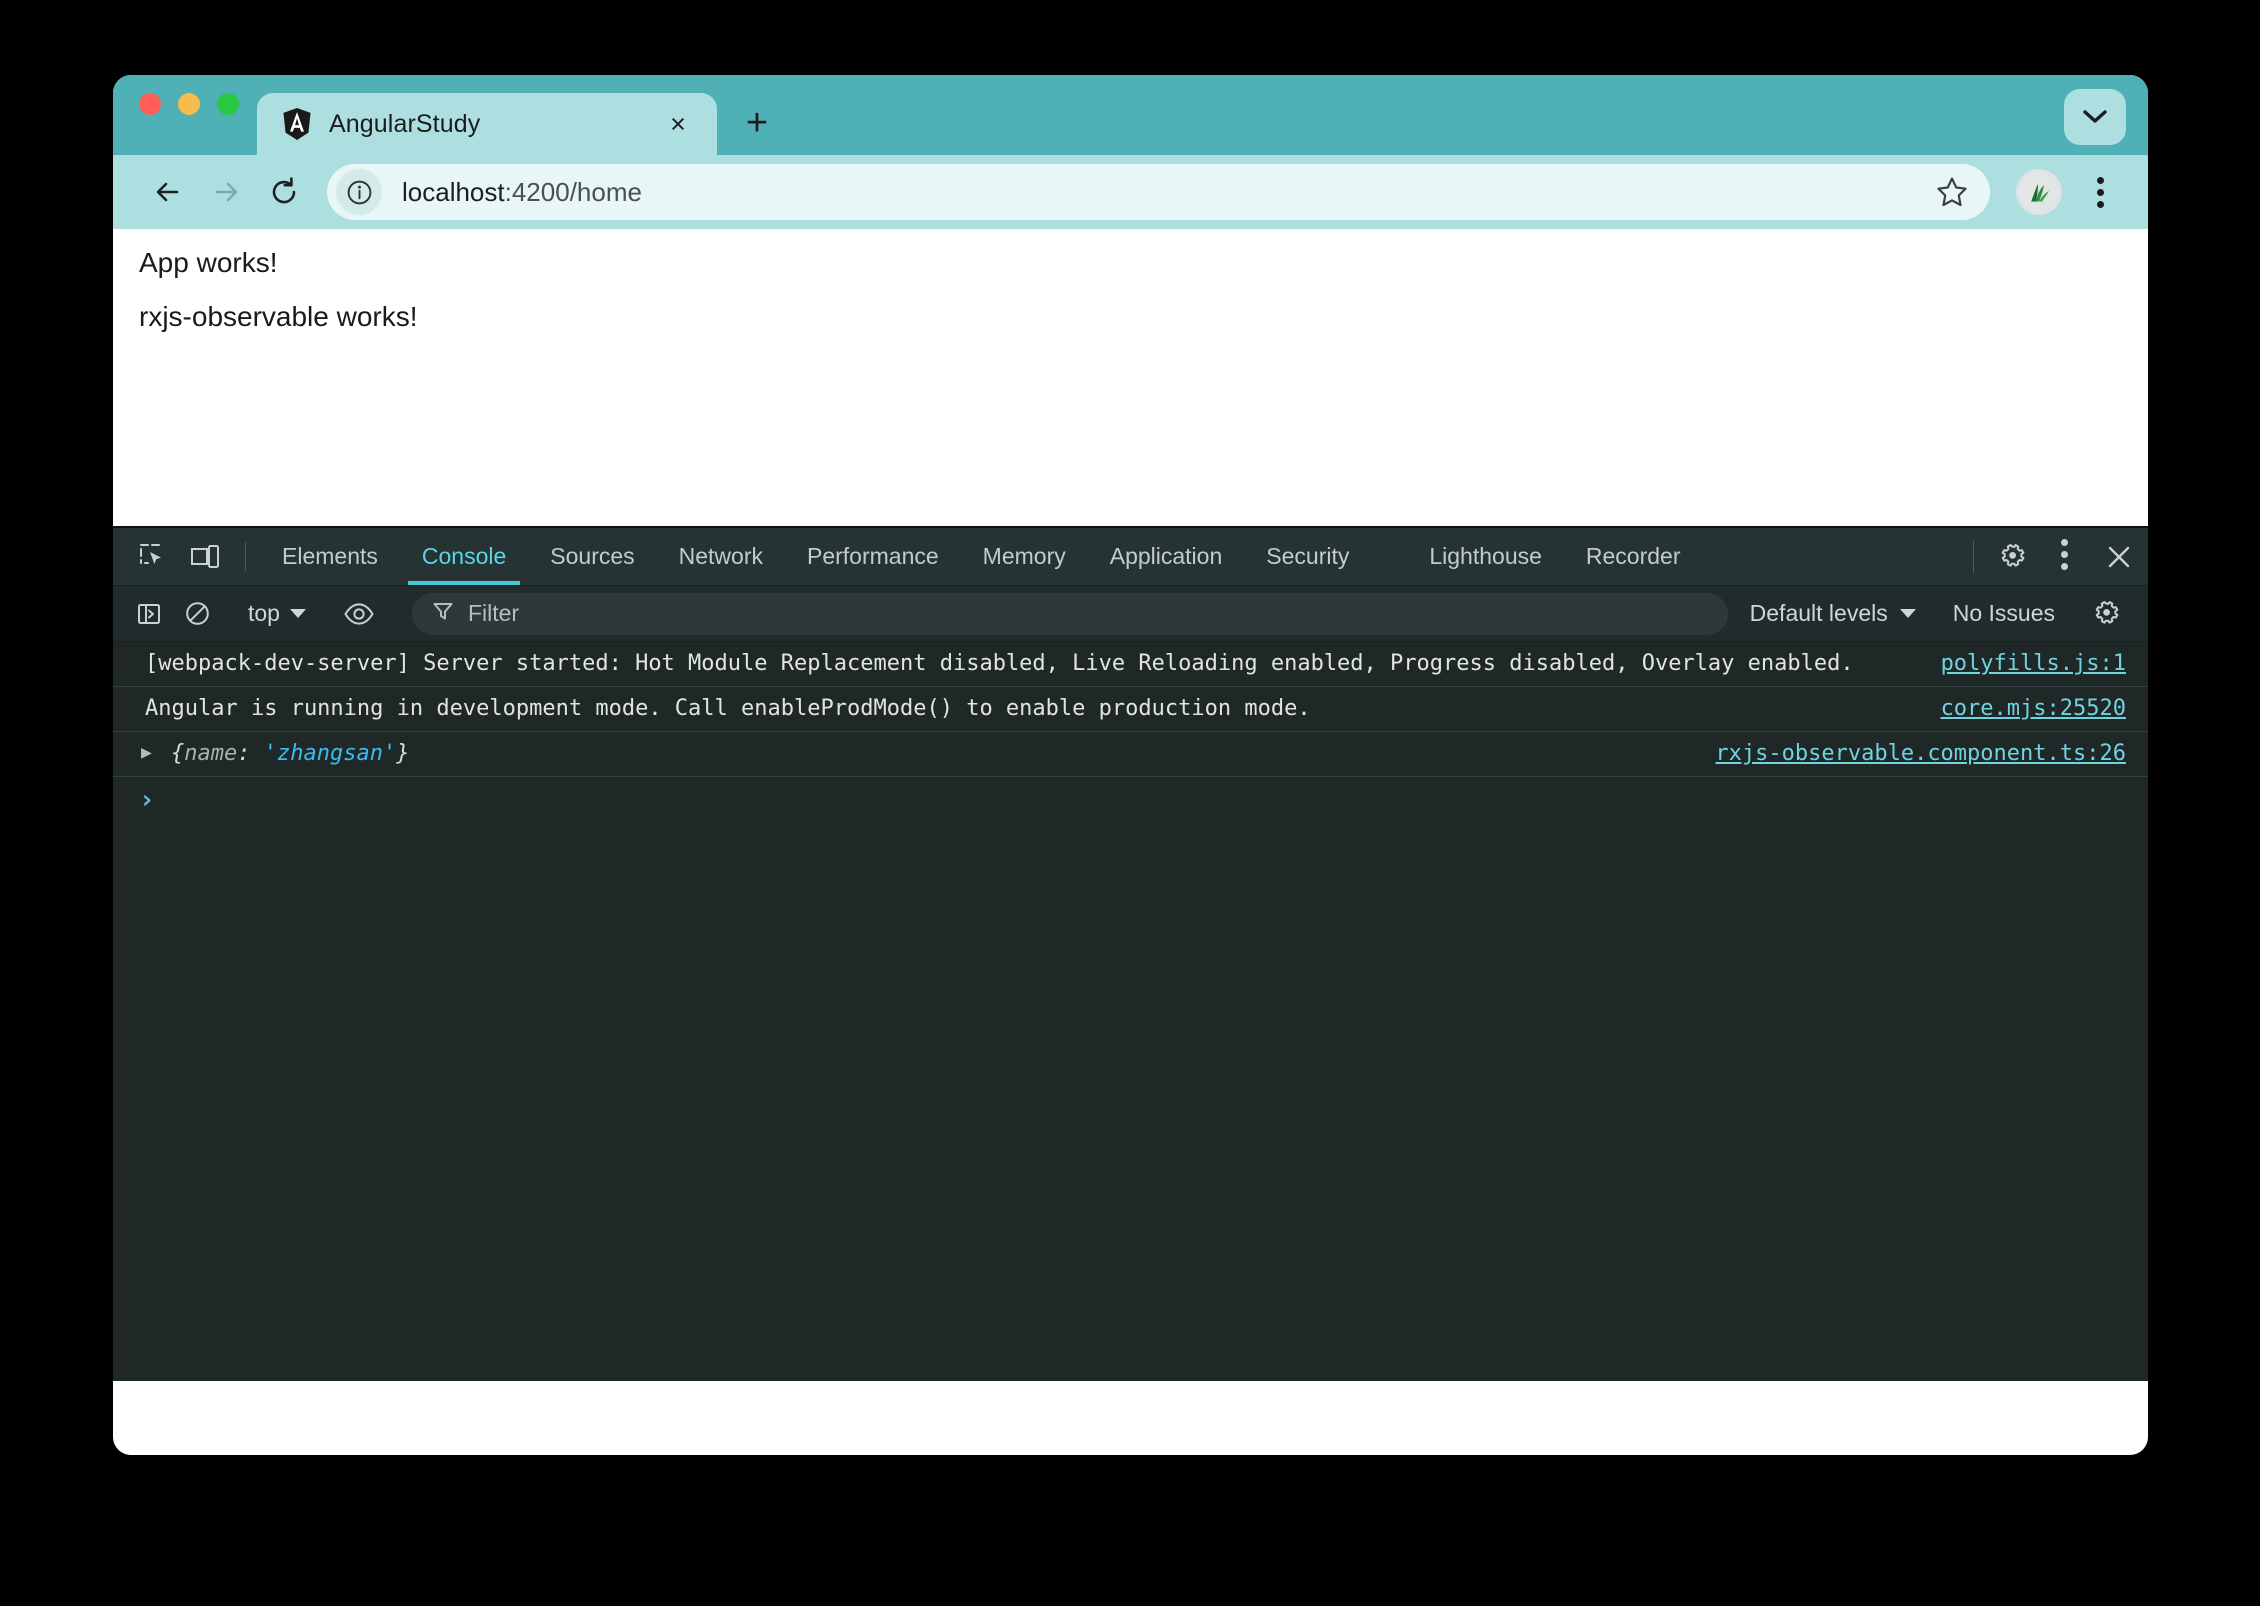  Describe the element at coordinates (2106, 614) in the screenshot. I see `console-settings-gear-icon` at that location.